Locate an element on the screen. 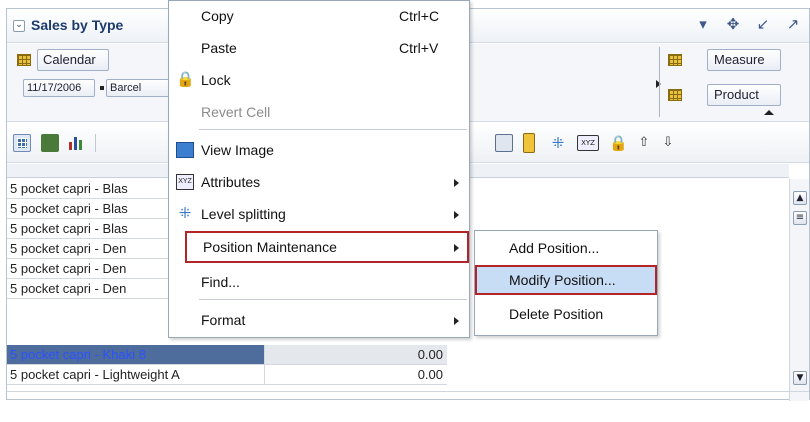  page-date-chip: 11/17/2006 is located at coordinates (59, 88).